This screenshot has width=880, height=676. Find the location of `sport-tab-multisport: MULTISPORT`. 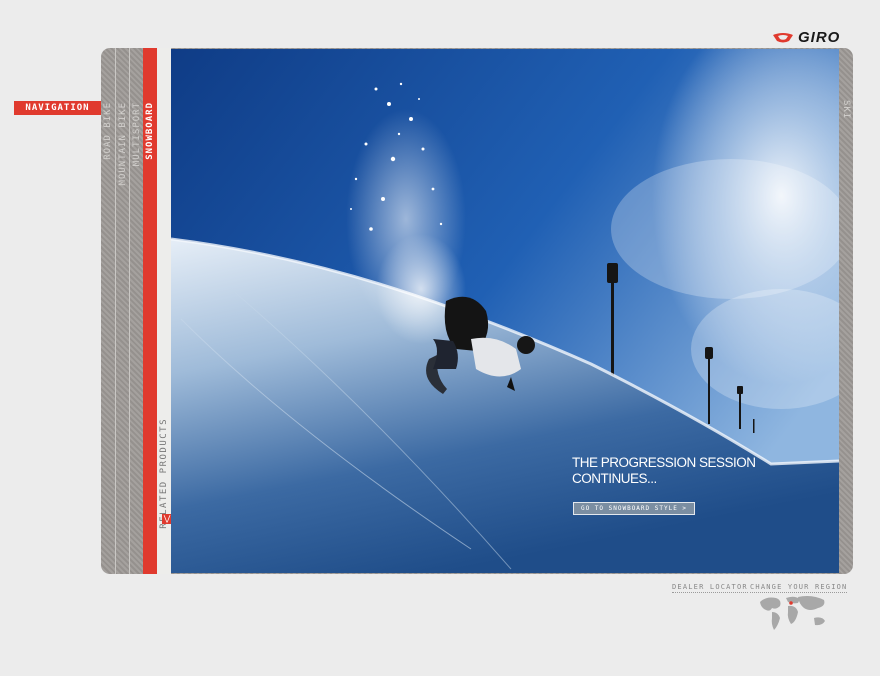

sport-tab-multisport: MULTISPORT is located at coordinates (136, 311).